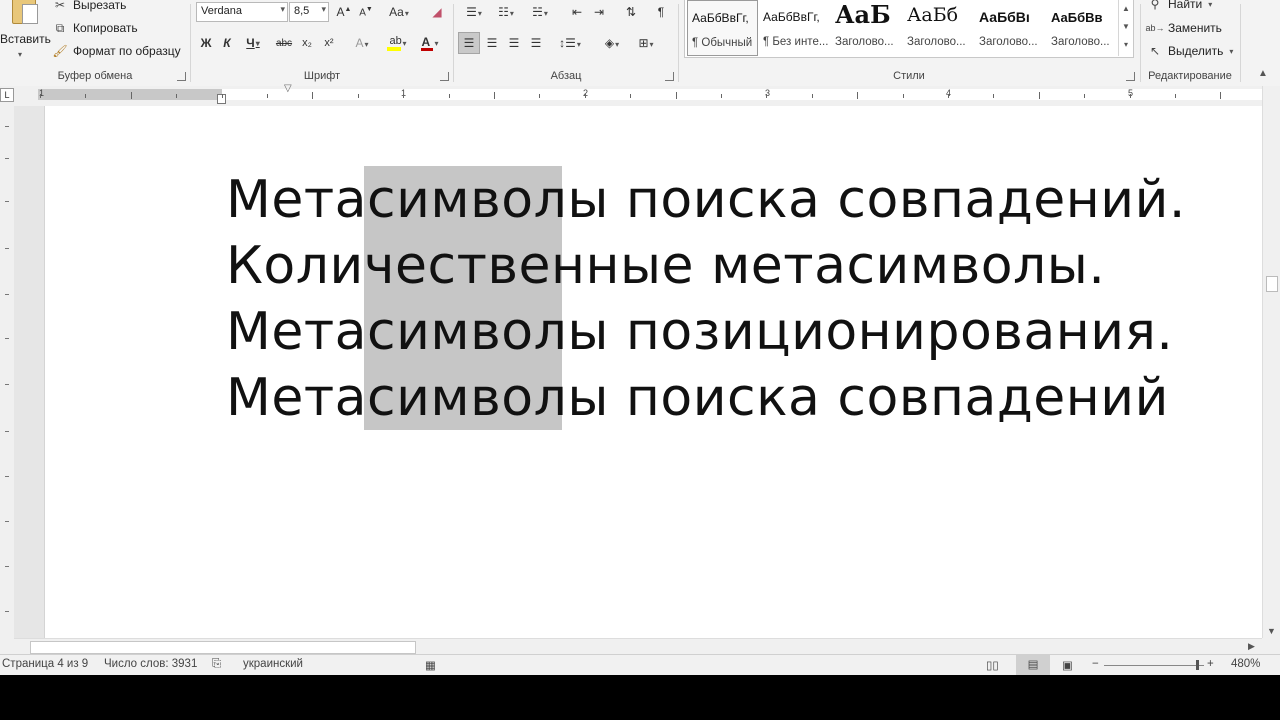 Image resolution: width=1280 pixels, height=720 pixels. Describe the element at coordinates (706, 200) in the screenshot. I see `document-line: Метасимволы поиска совпадений.` at that location.